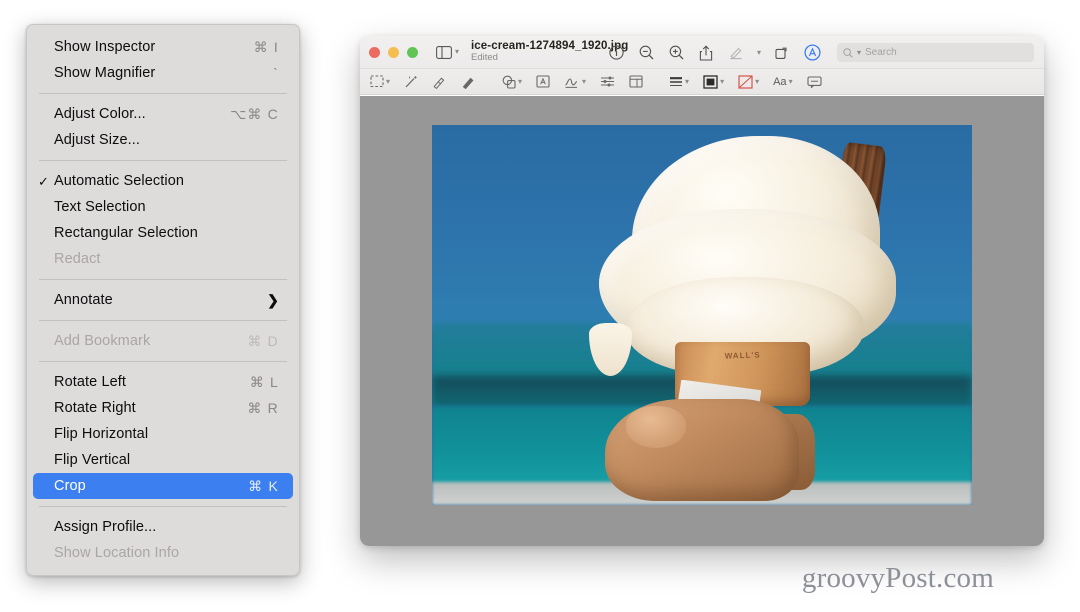  What do you see at coordinates (264, 381) in the screenshot?
I see `menu-item-shortcut: ⌘ L` at bounding box center [264, 381].